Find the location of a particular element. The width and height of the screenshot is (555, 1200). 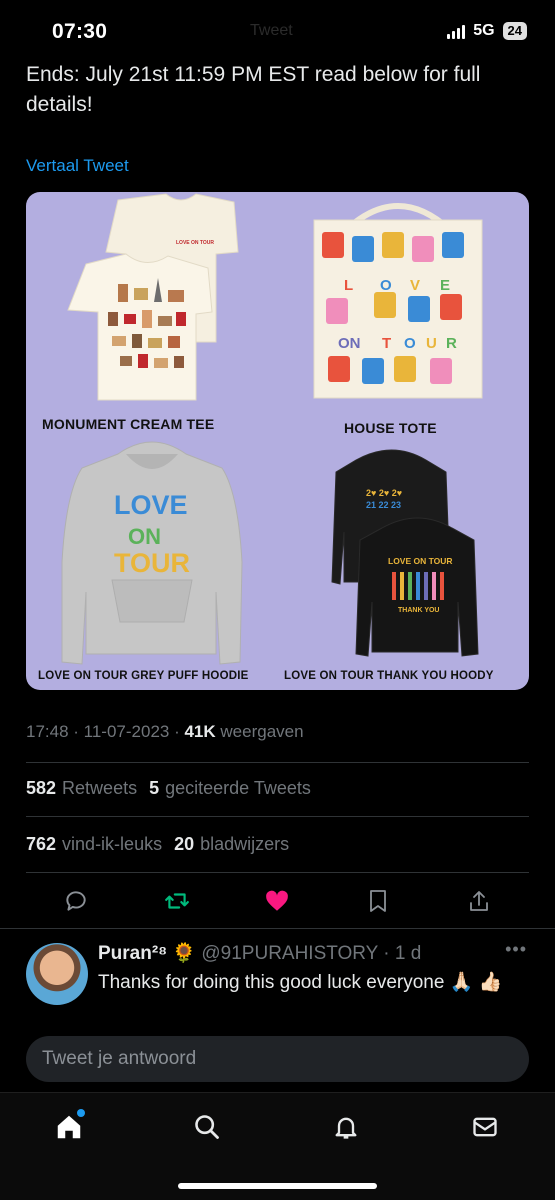

likes-row: 762 vind-ik-leuks 20 bladwijzers is located at coordinates (157, 844).